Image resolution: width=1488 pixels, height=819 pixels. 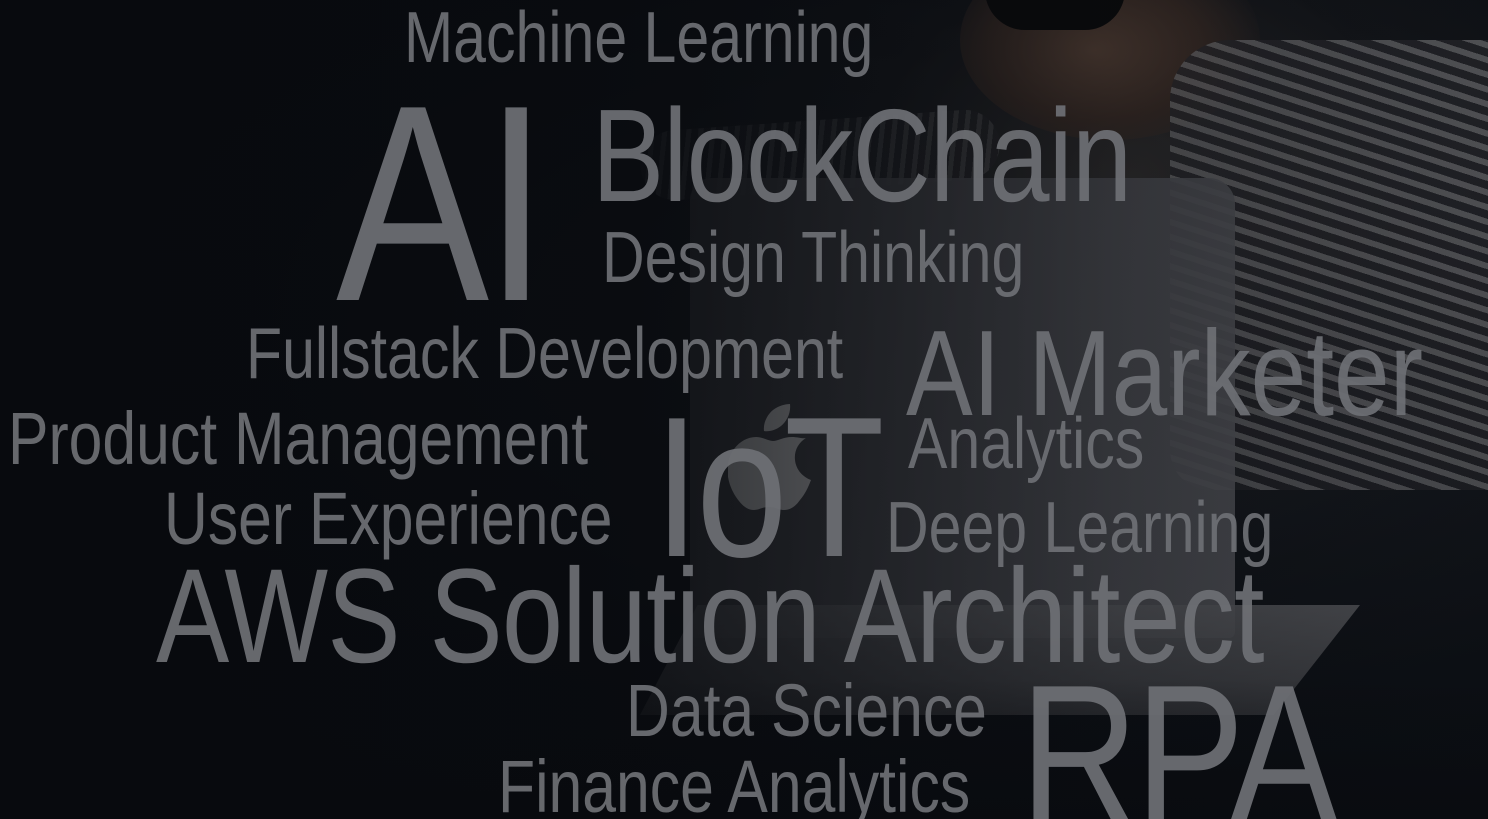 What do you see at coordinates (806, 710) in the screenshot?
I see `word-data-science: Data Science` at bounding box center [806, 710].